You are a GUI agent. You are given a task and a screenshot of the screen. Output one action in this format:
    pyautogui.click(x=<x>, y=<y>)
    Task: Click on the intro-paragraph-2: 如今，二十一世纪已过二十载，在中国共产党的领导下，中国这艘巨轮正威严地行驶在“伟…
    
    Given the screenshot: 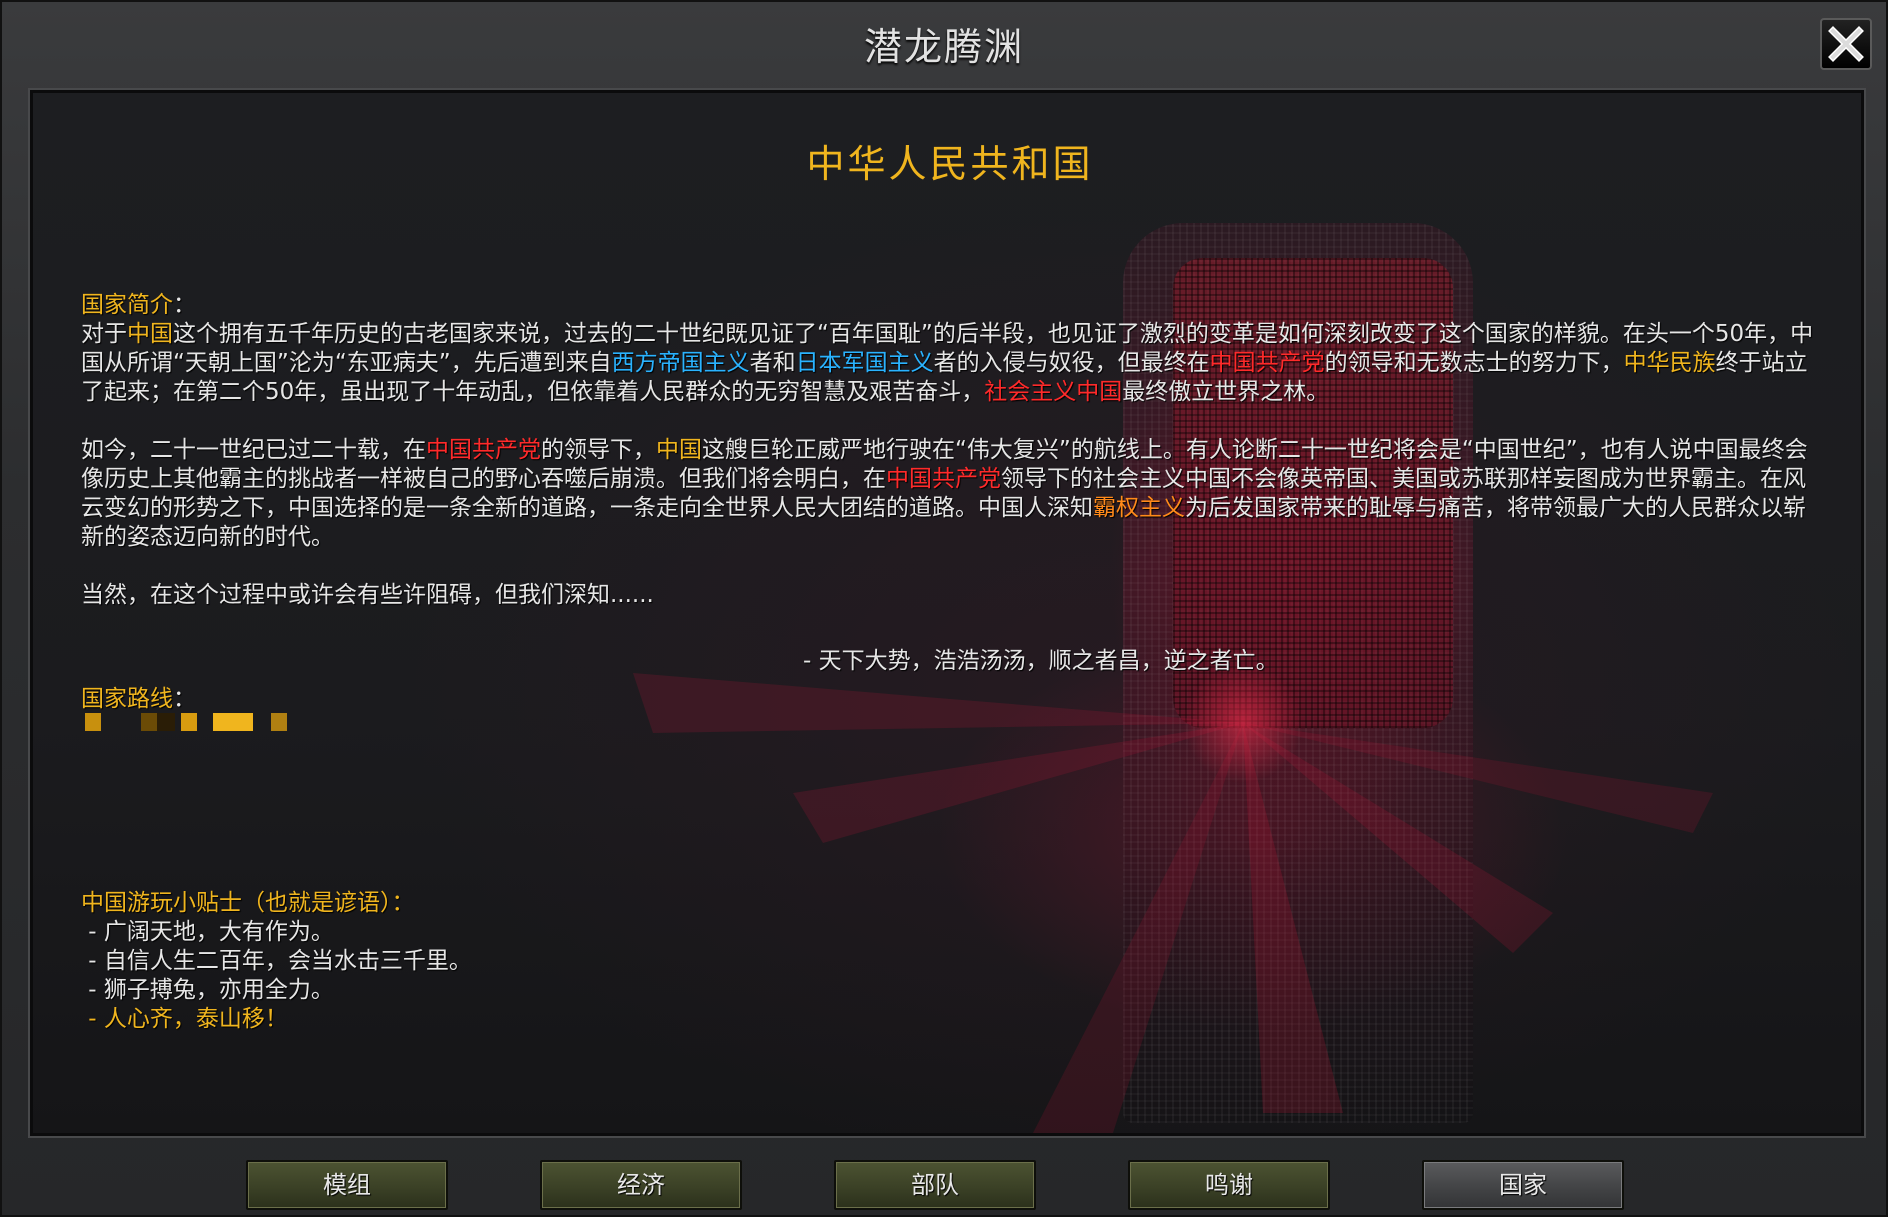 What is the action you would take?
    pyautogui.click(x=951, y=494)
    